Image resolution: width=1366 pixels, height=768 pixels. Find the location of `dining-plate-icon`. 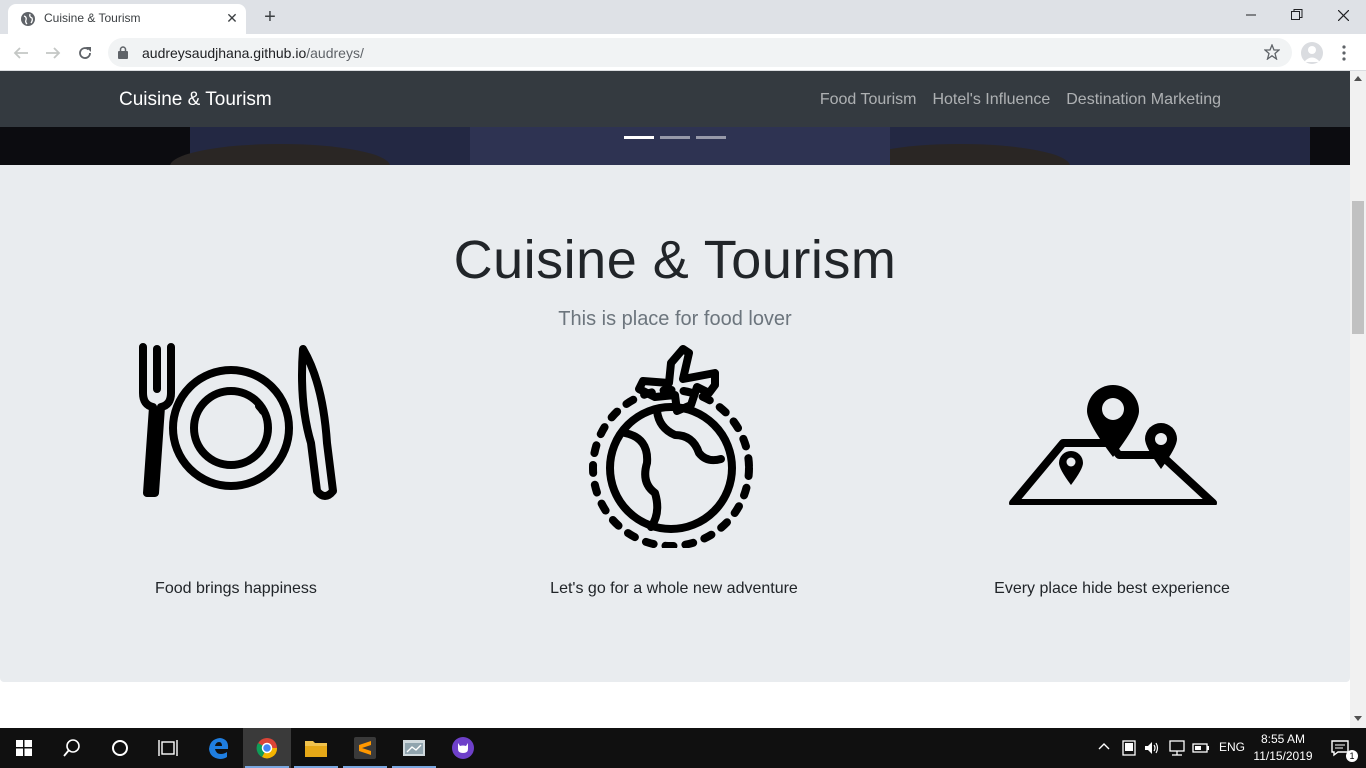

dining-plate-icon is located at coordinates (238, 421).